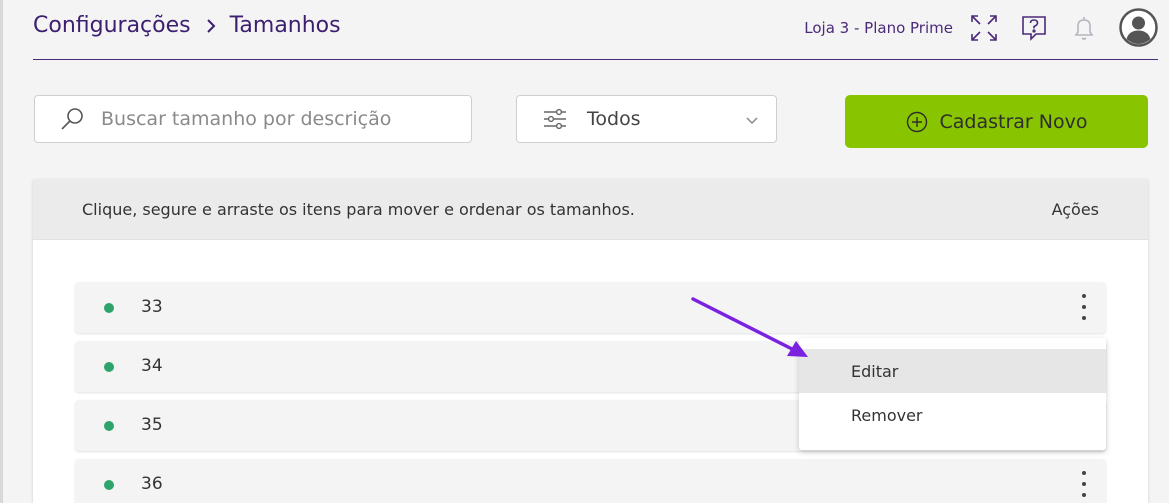 This screenshot has height=503, width=1169. Describe the element at coordinates (1075, 209) in the screenshot. I see `actions-column-header: Ações` at that location.